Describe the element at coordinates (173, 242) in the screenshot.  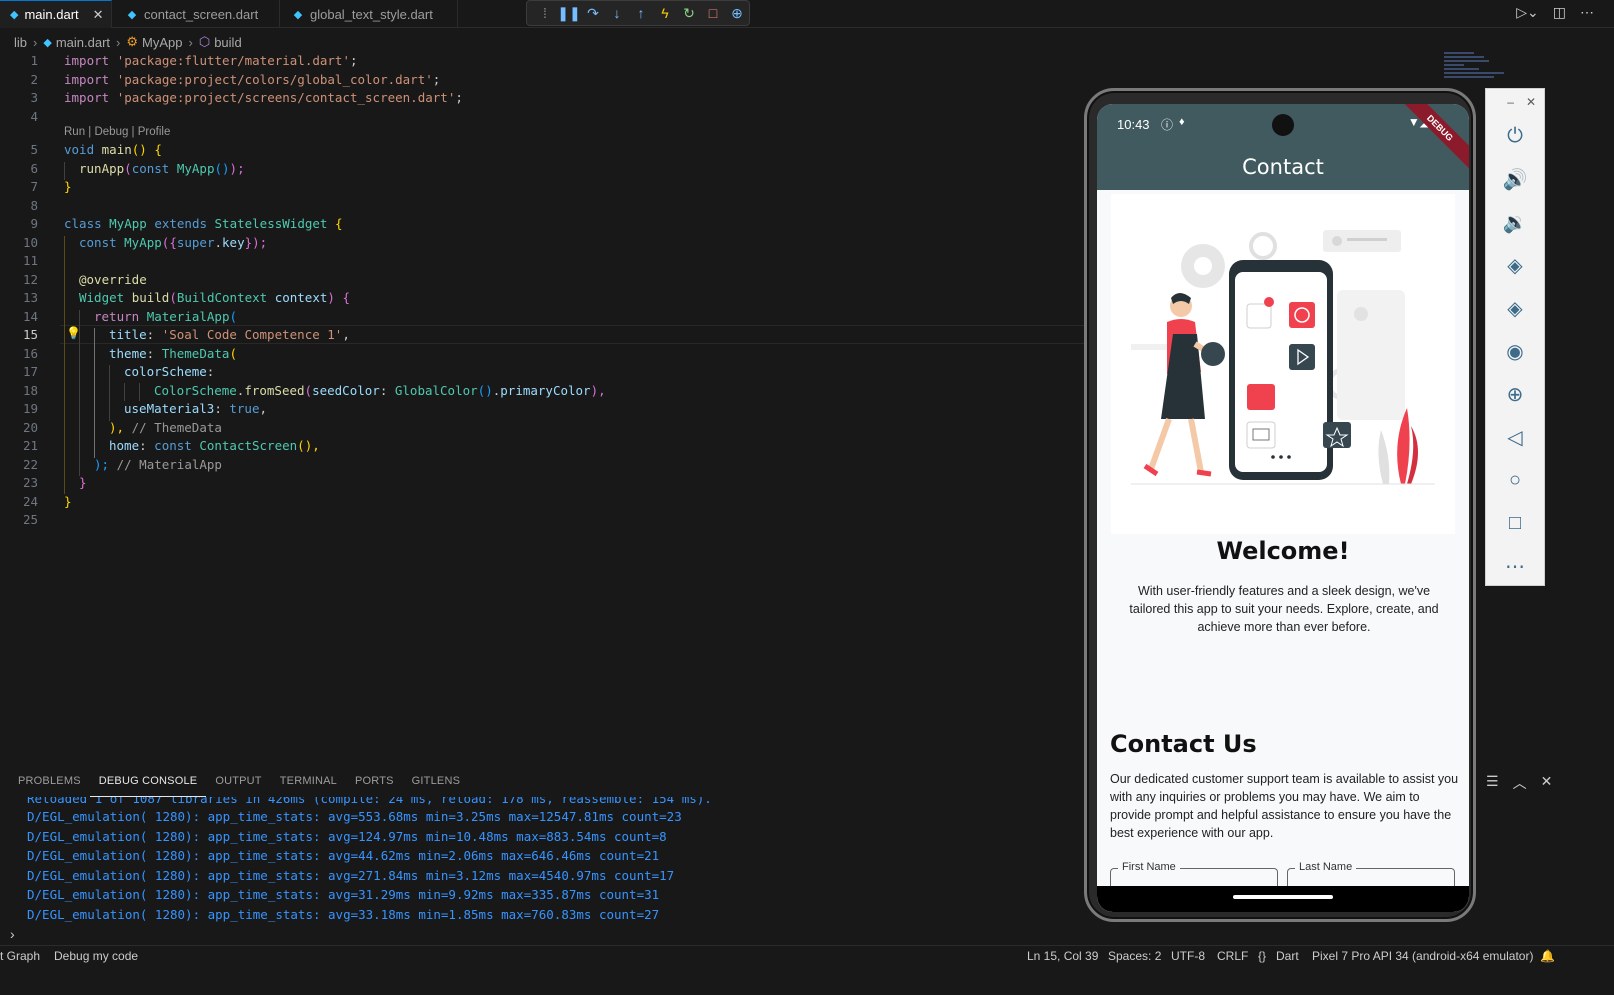
I see `code-line-10: const MyApp({super.key});` at that location.